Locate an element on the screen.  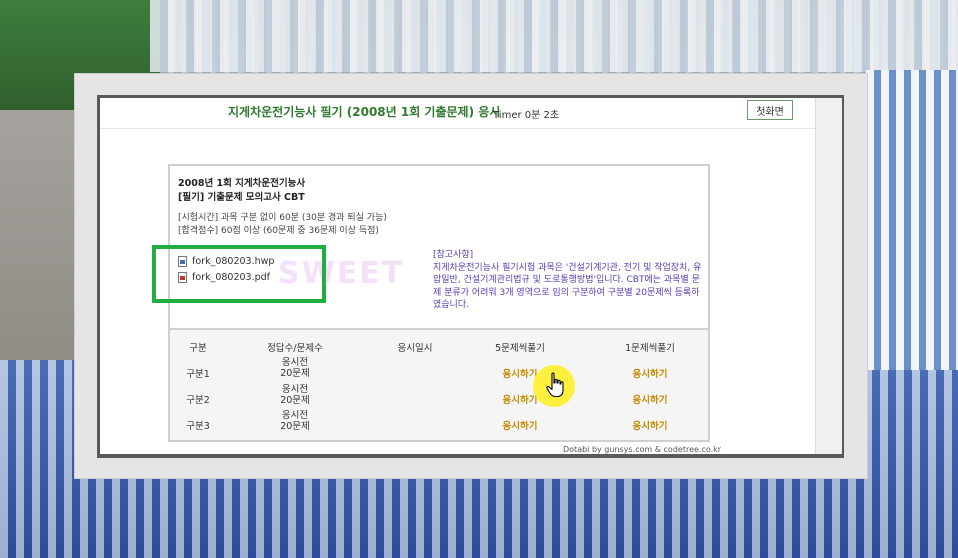
hand-cursor-icon is located at coordinates (555, 385).